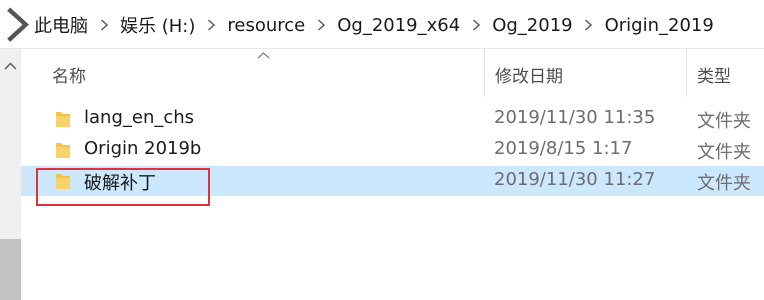  Describe the element at coordinates (563, 148) in the screenshot. I see `file-date: 2019/8/15 1:17` at that location.